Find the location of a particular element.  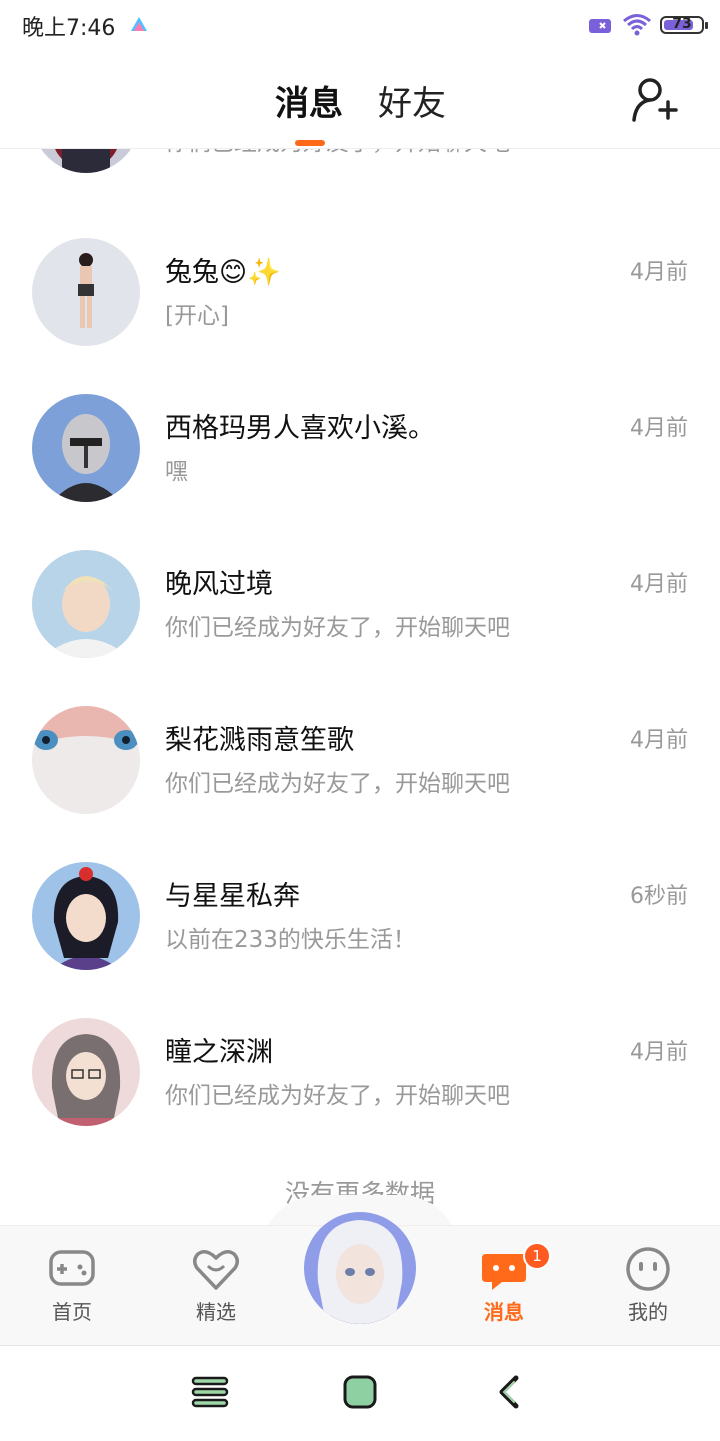

back-icon is located at coordinates (510, 1392).